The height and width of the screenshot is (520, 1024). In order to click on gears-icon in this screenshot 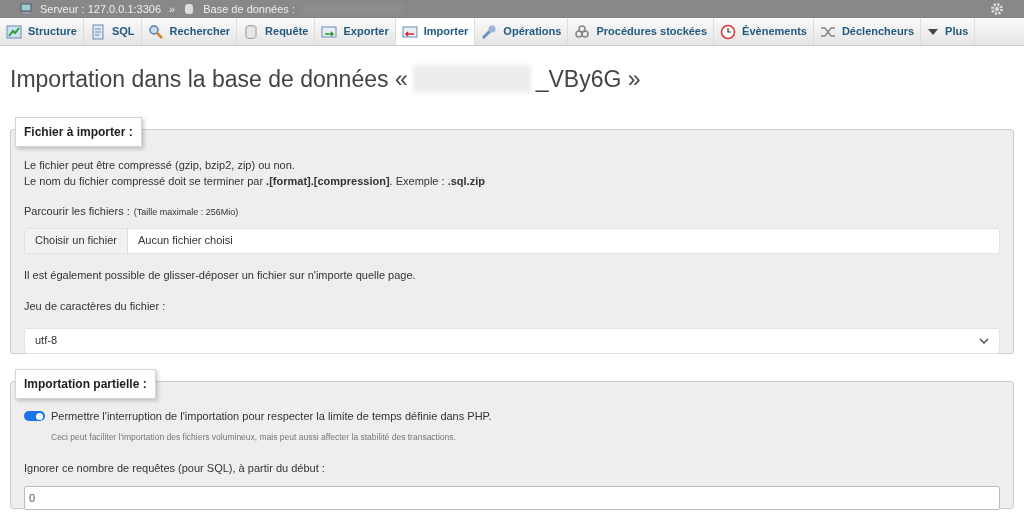, I will do `click(582, 31)`.